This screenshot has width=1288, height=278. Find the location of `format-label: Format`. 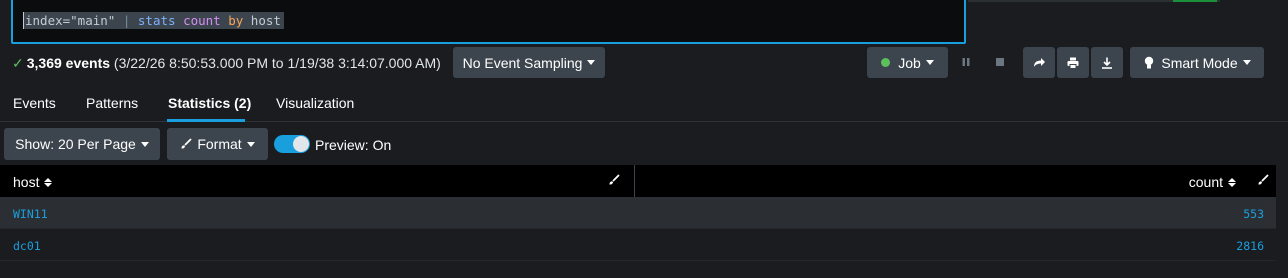

format-label: Format is located at coordinates (219, 144).